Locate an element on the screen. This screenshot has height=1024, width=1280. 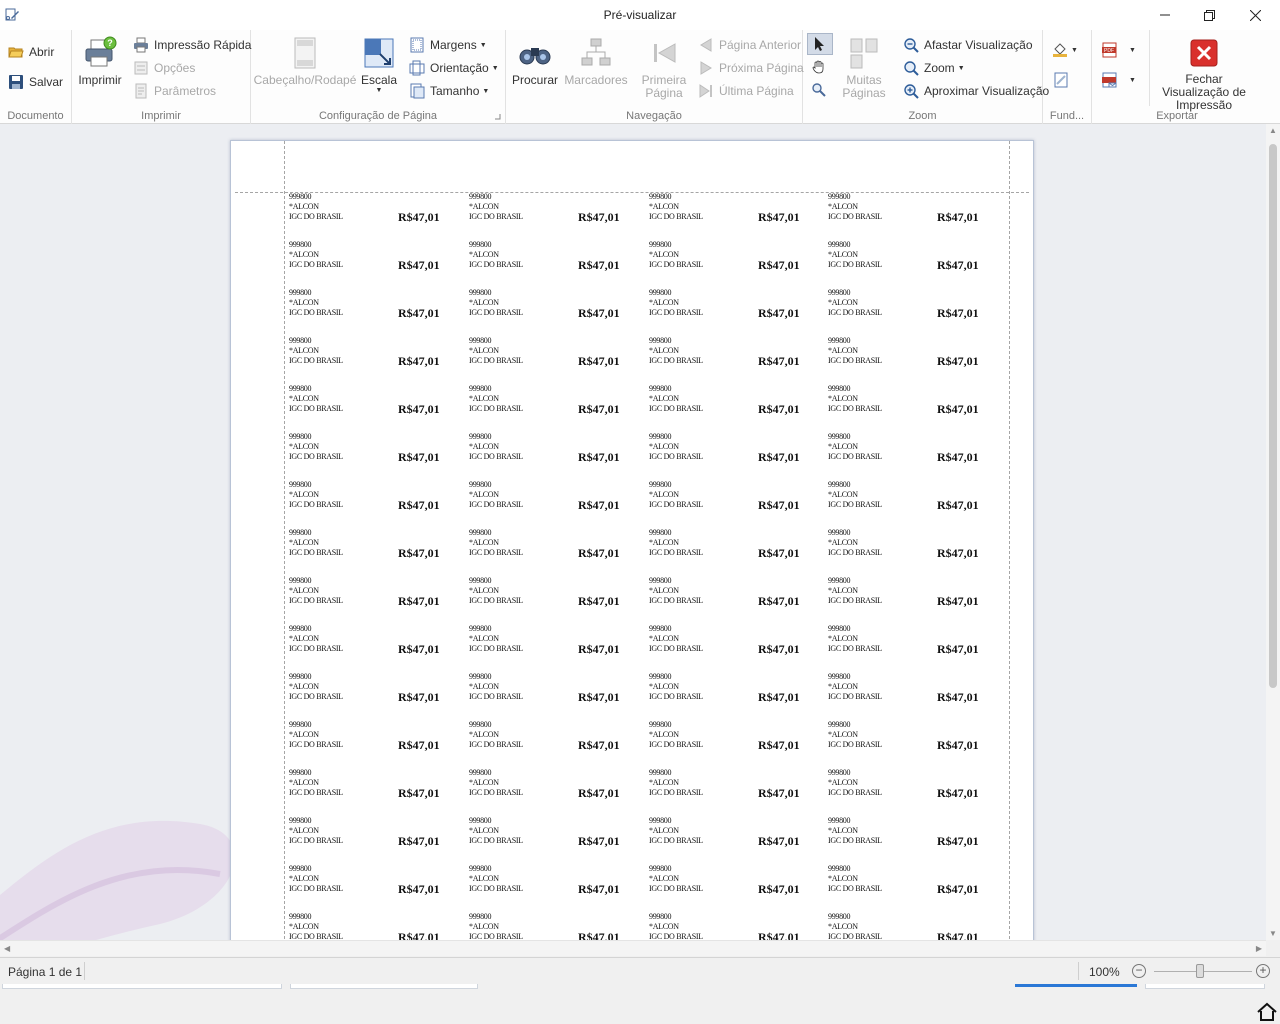
header-footer-button: Cabeçalho/Rodapé is located at coordinates (305, 61).